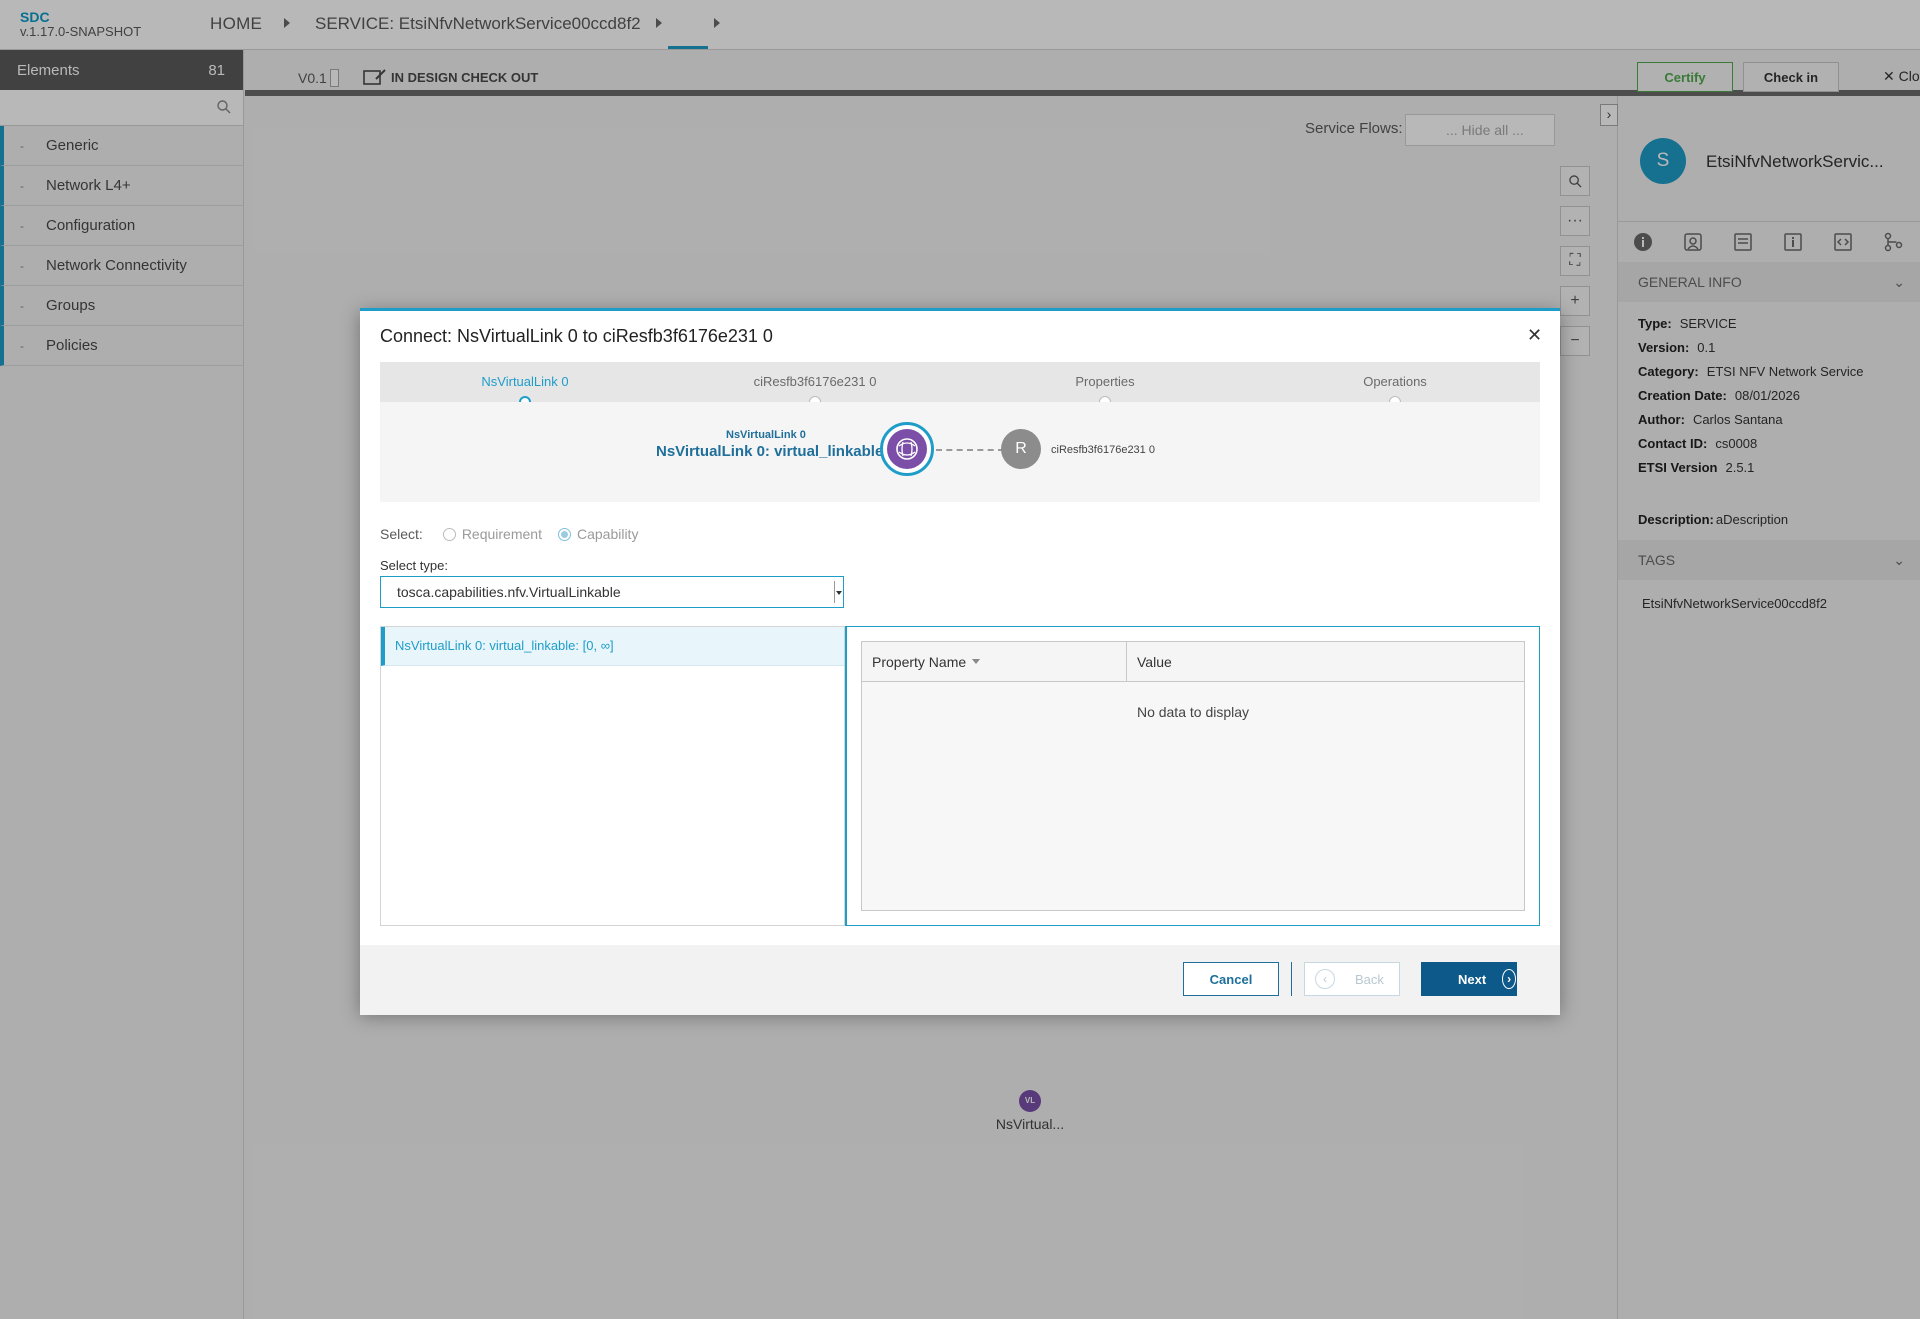 The image size is (1920, 1319). What do you see at coordinates (1021, 449) in the screenshot?
I see `preview-to-node: R` at bounding box center [1021, 449].